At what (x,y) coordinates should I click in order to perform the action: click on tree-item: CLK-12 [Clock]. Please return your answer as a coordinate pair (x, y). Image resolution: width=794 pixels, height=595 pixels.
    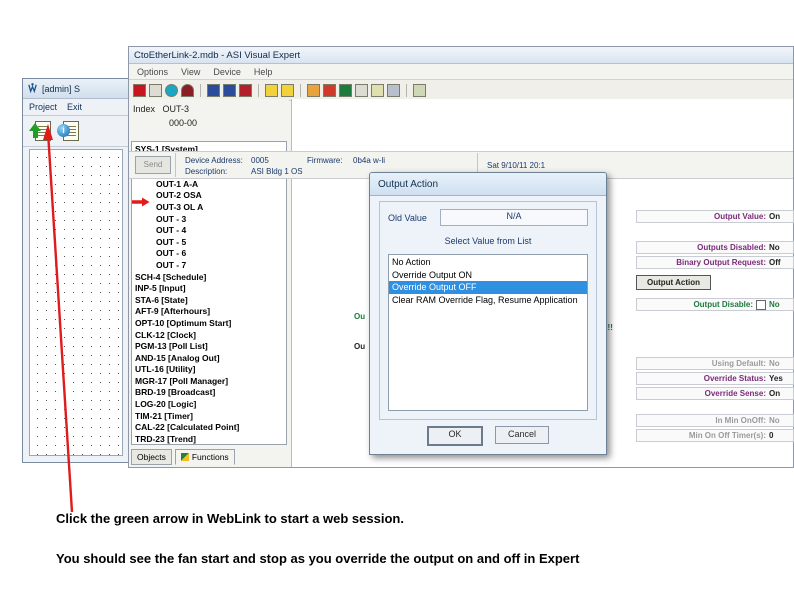
    Looking at the image, I should click on (209, 336).